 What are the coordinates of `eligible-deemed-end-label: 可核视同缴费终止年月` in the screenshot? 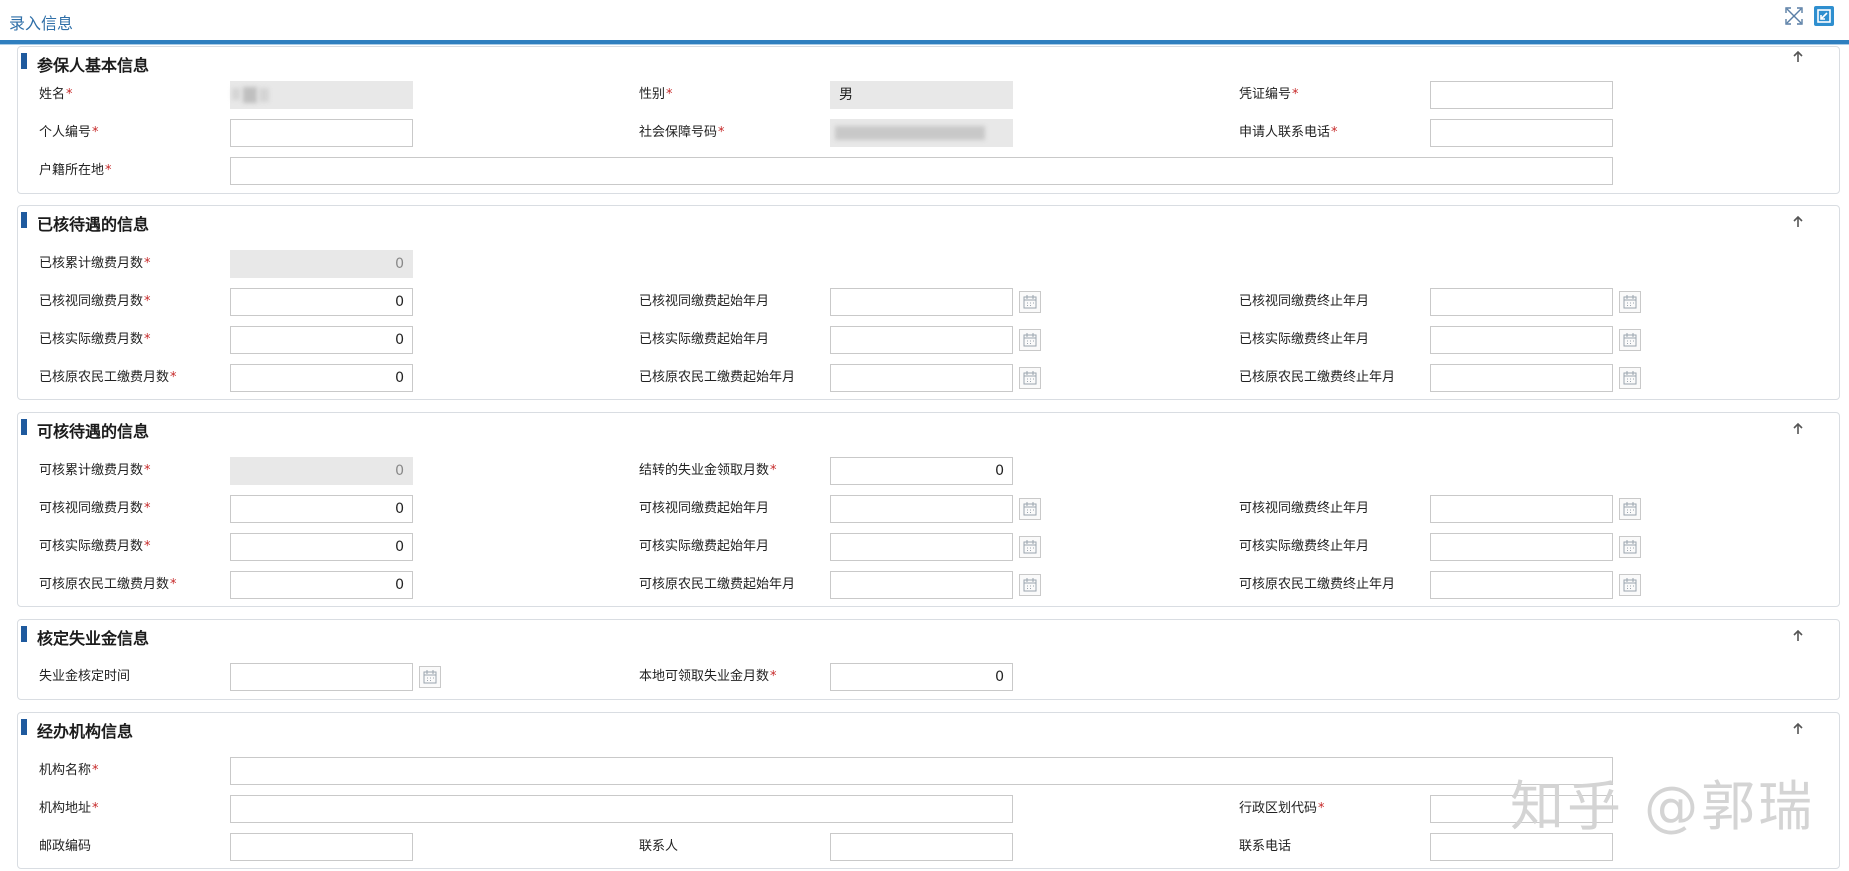 It's located at (1304, 508).